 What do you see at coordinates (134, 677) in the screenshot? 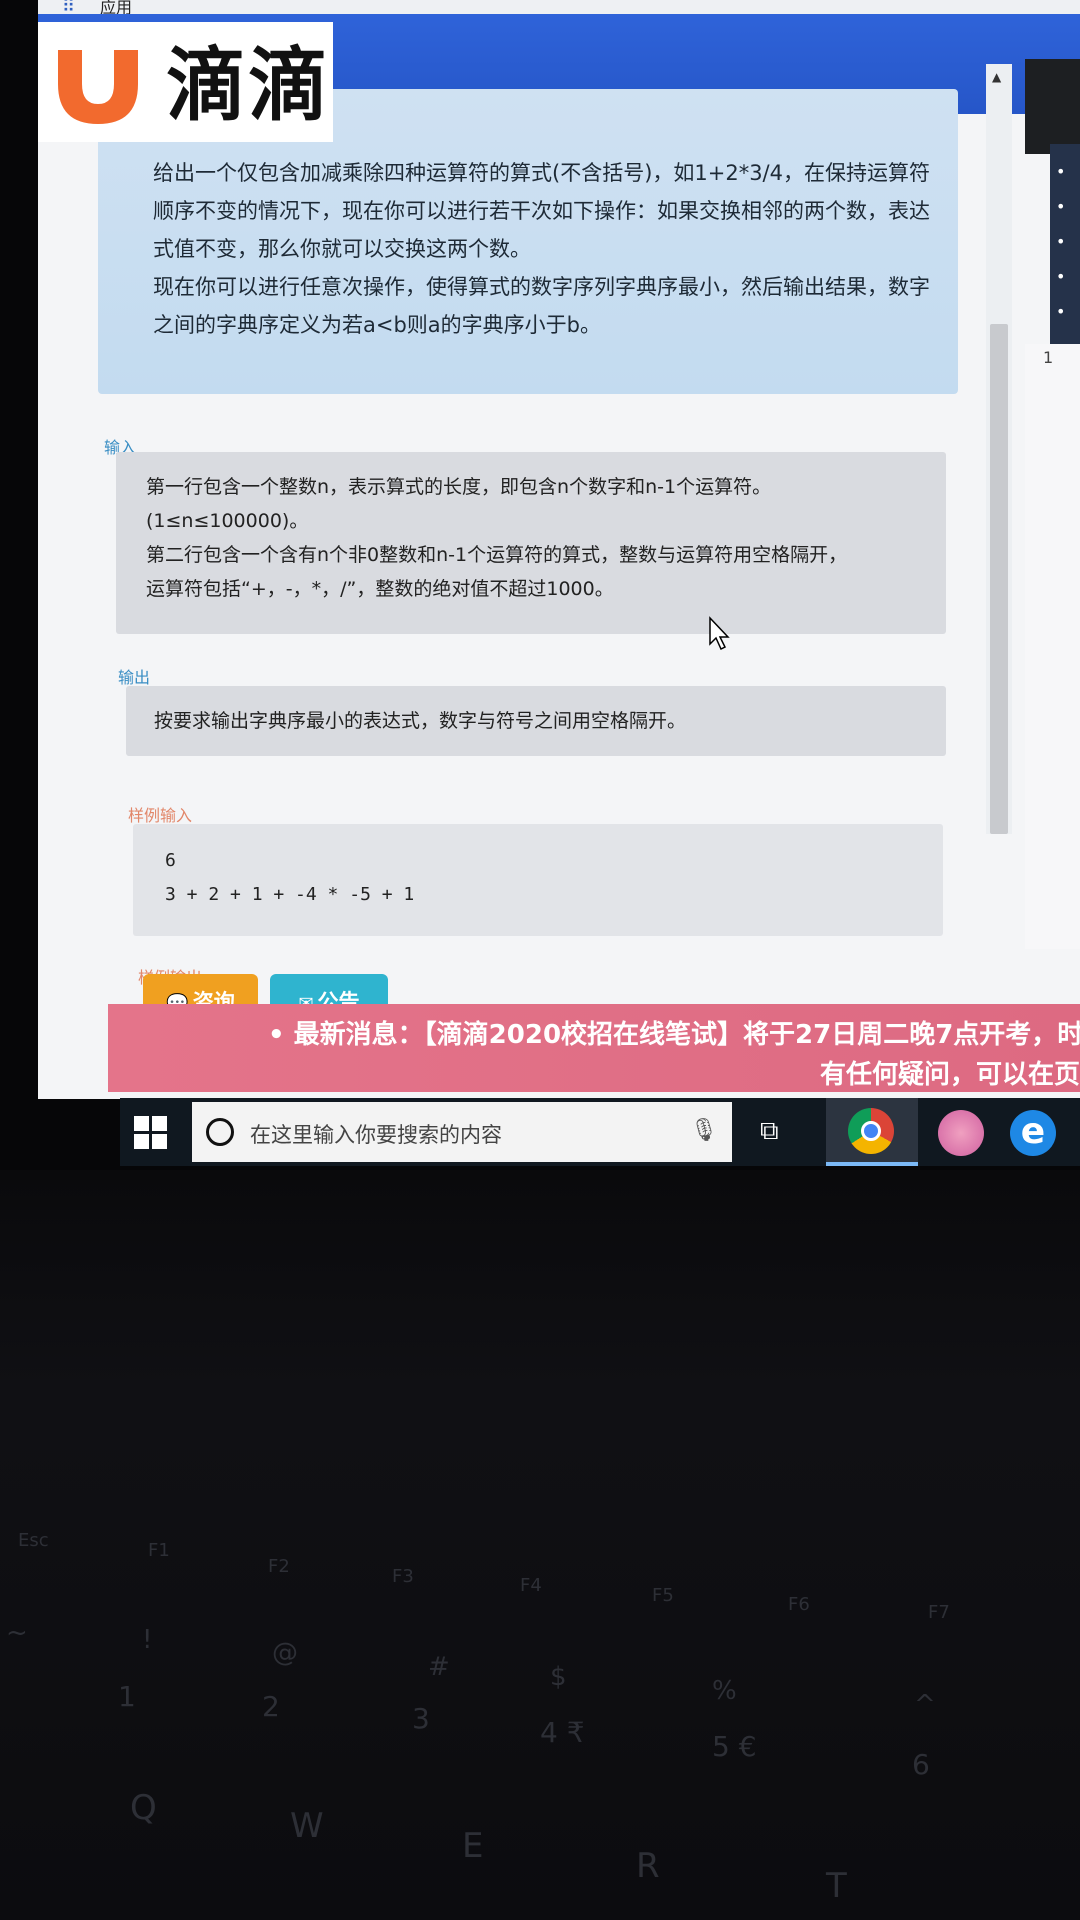
I see `output-heading: 输出` at bounding box center [134, 677].